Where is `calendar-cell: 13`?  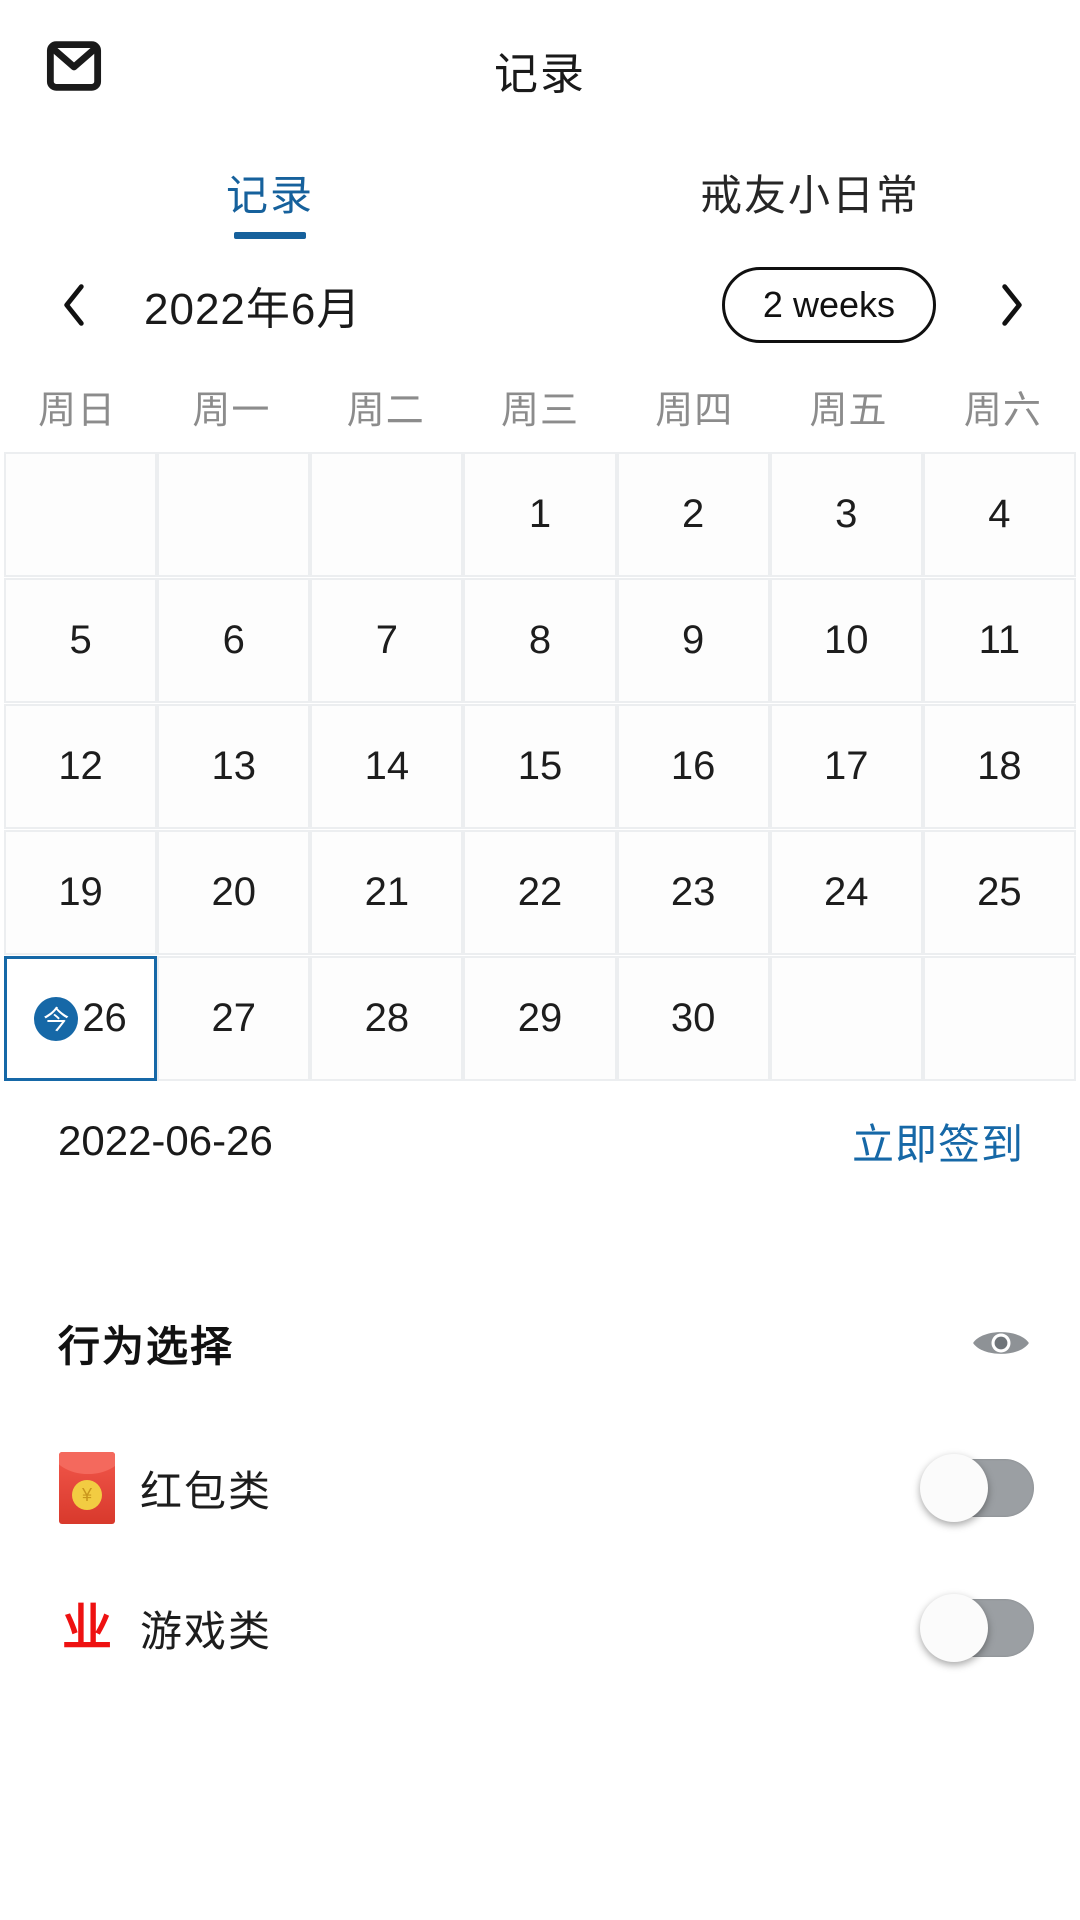 calendar-cell: 13 is located at coordinates (234, 766).